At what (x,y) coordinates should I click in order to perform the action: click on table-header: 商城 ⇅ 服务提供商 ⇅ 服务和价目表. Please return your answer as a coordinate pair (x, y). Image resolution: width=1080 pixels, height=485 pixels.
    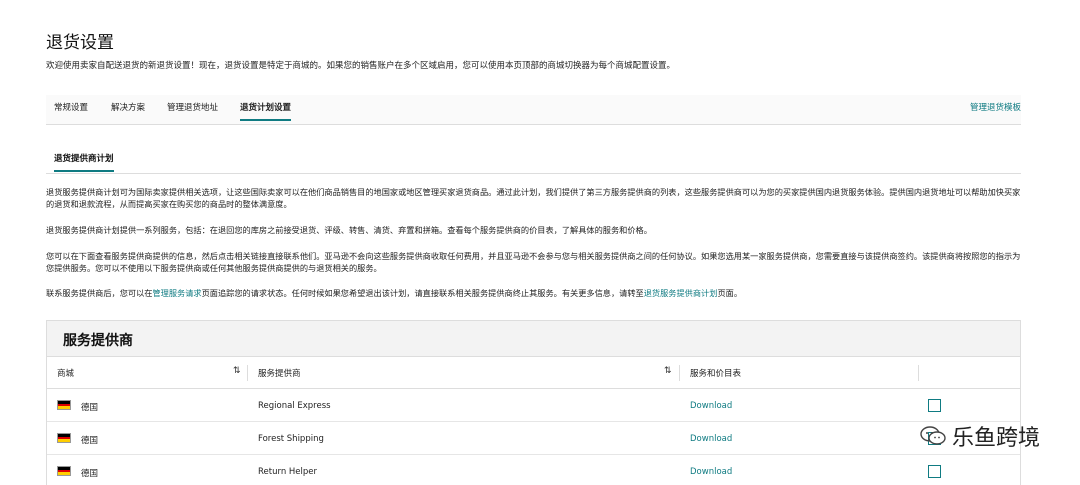
    Looking at the image, I should click on (533, 373).